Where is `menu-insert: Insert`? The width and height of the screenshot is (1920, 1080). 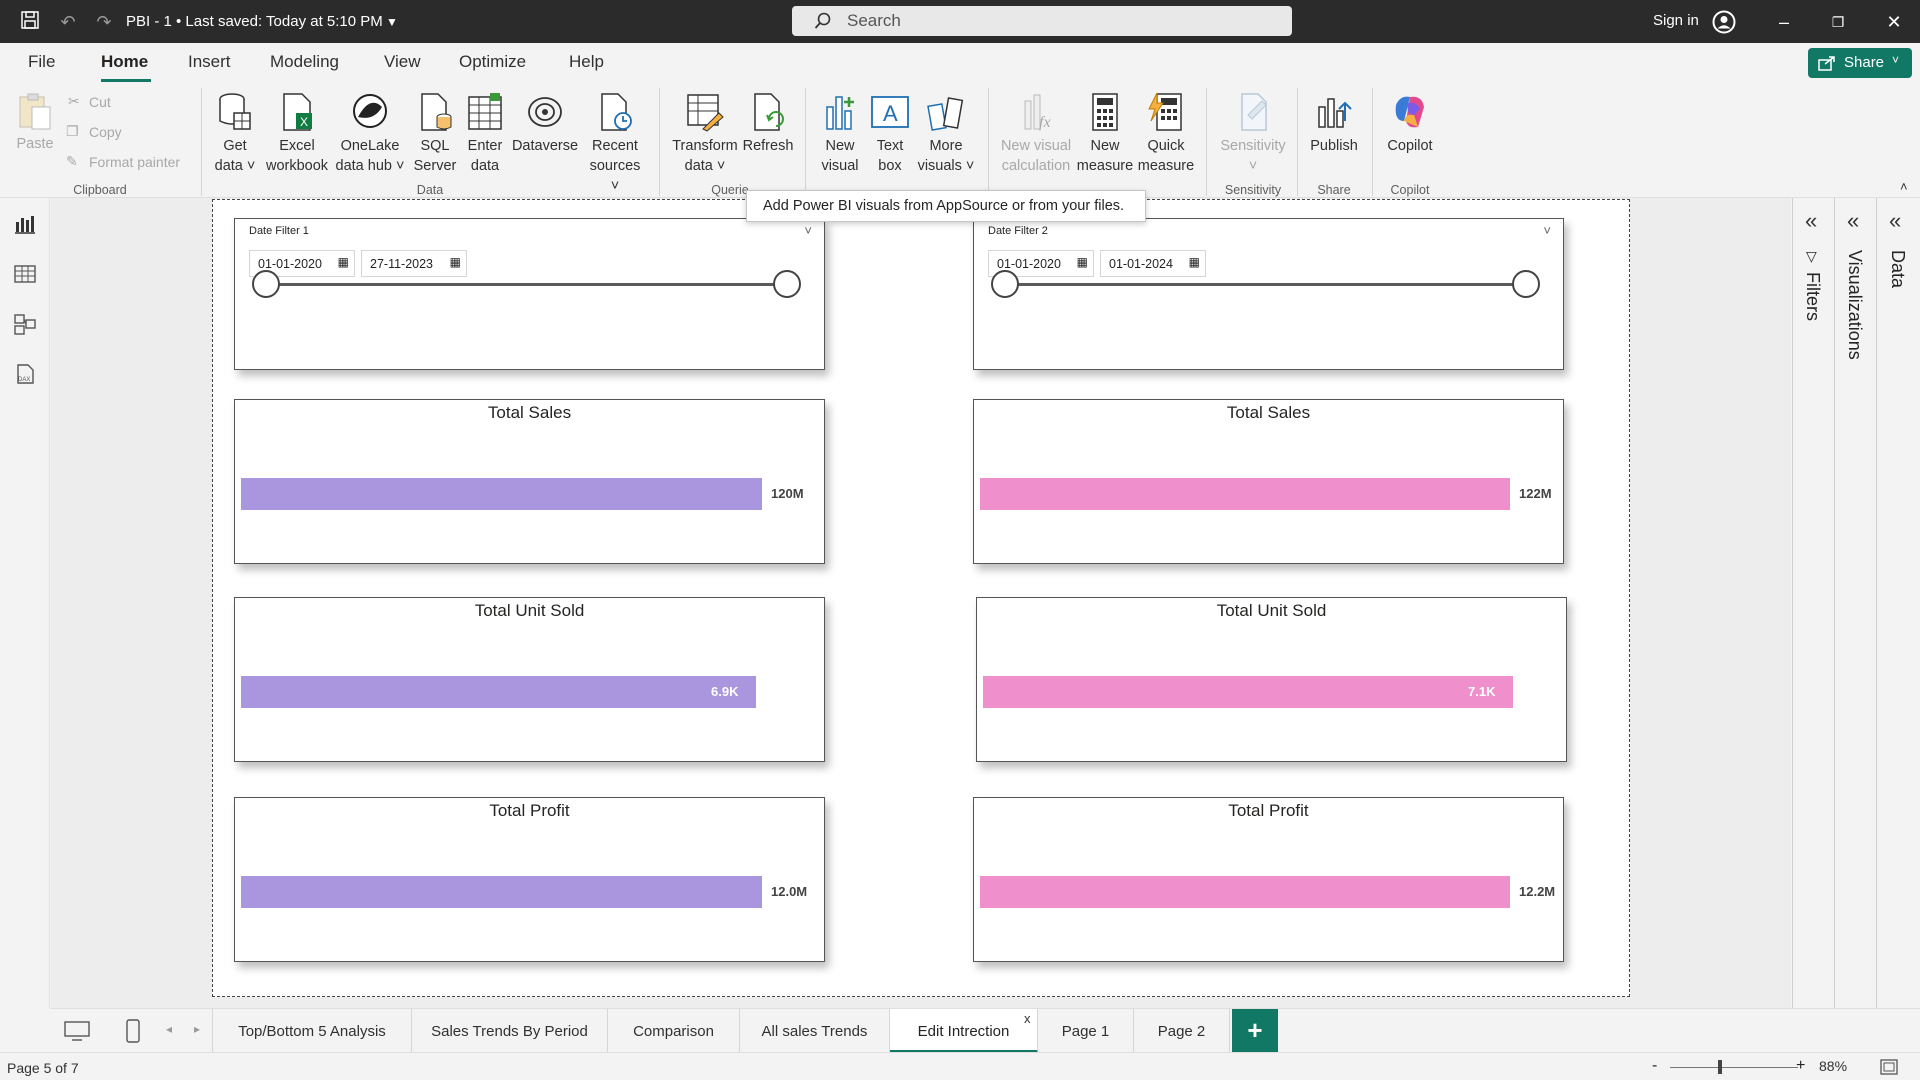 menu-insert: Insert is located at coordinates (209, 62).